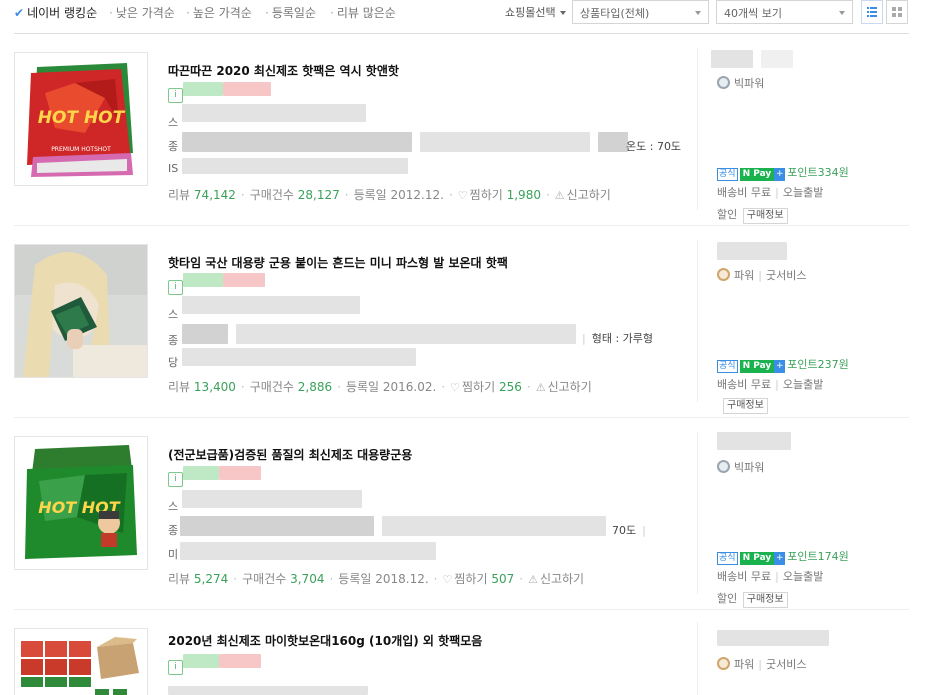 This screenshot has width=936, height=695. What do you see at coordinates (486, 387) in the screenshot?
I see `wishlist-button: ♡ 찜하기 256` at bounding box center [486, 387].